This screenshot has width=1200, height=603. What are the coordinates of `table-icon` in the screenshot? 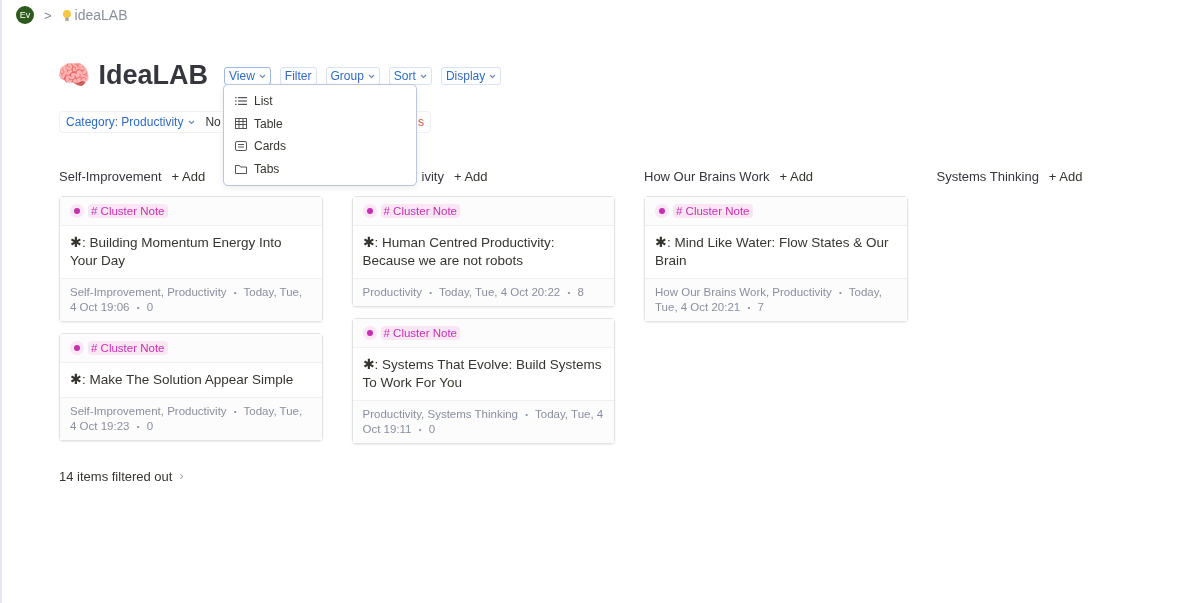 It's located at (241, 124).